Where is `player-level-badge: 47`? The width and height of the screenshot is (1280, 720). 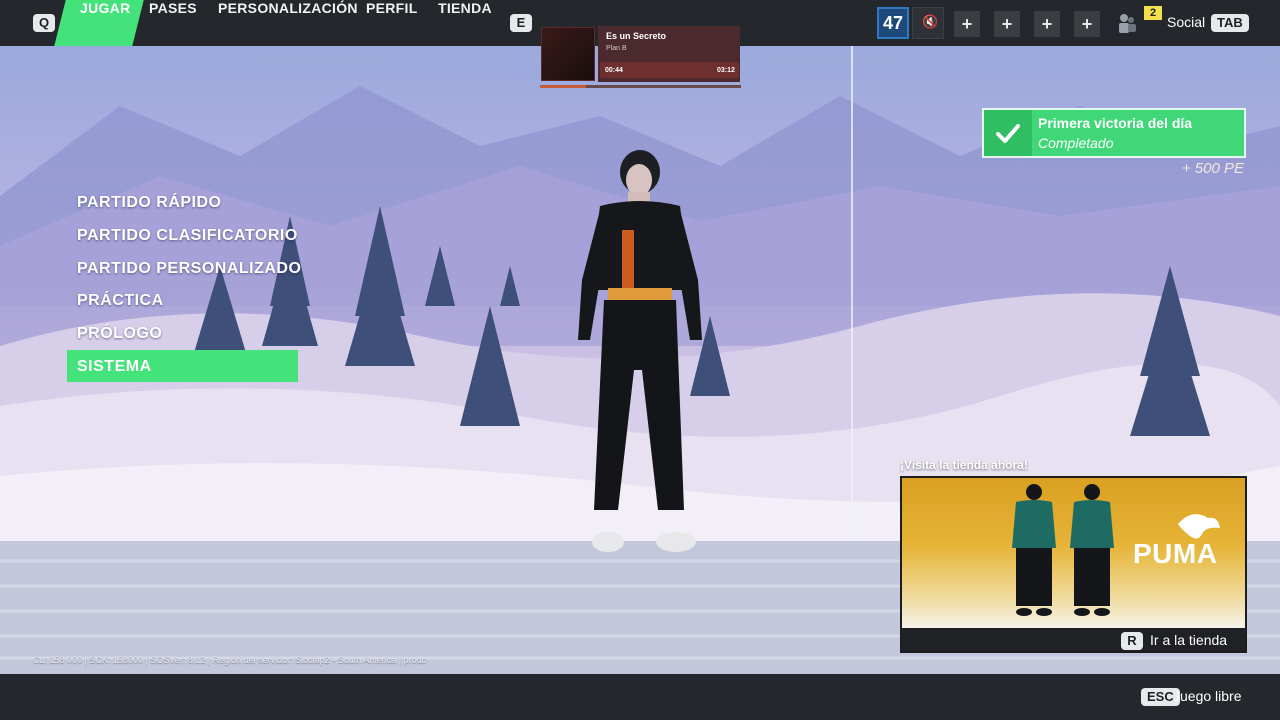 player-level-badge: 47 is located at coordinates (893, 23).